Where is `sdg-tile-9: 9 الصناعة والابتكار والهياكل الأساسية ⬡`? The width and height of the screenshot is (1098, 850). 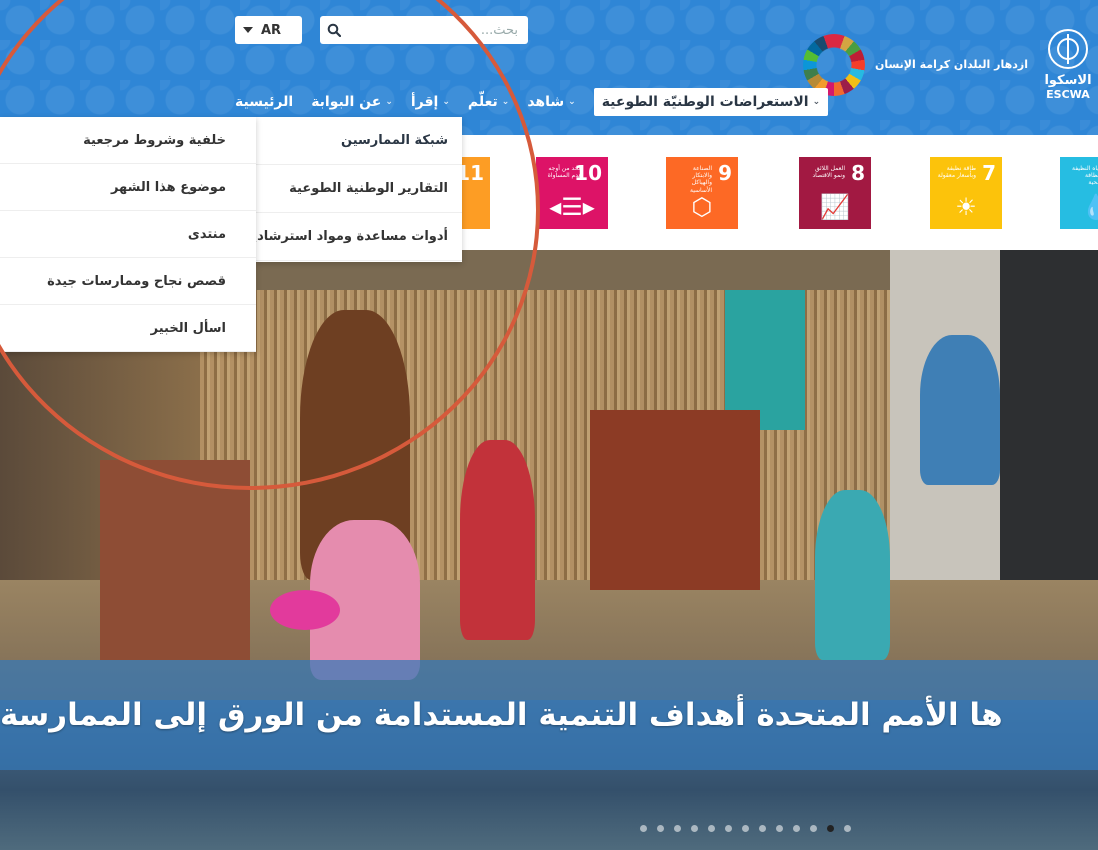 sdg-tile-9: 9 الصناعة والابتكار والهياكل الأساسية ⬡ is located at coordinates (702, 193).